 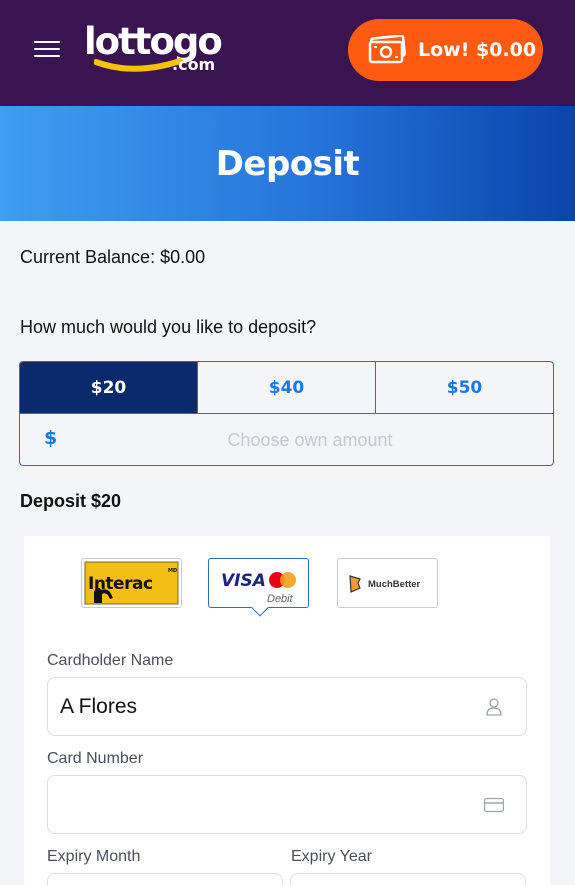 I want to click on card-number-label: Card Number, so click(x=95, y=758).